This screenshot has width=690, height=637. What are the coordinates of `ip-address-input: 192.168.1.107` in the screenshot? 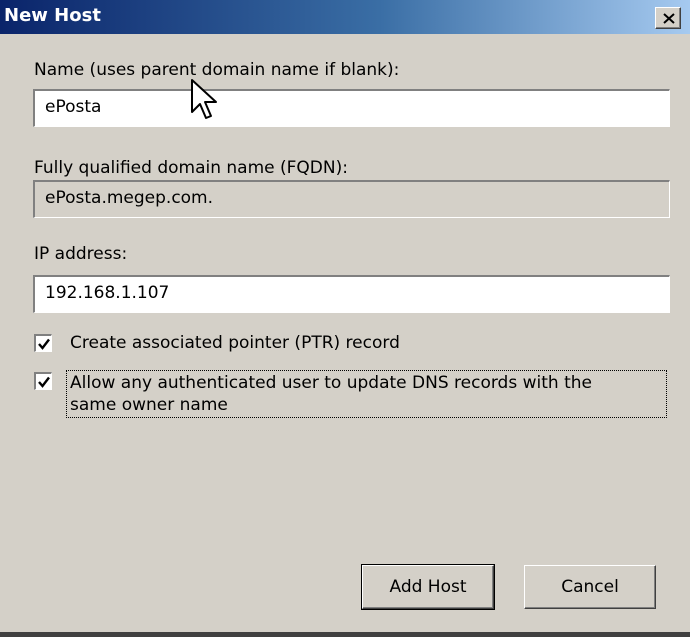 It's located at (351, 294).